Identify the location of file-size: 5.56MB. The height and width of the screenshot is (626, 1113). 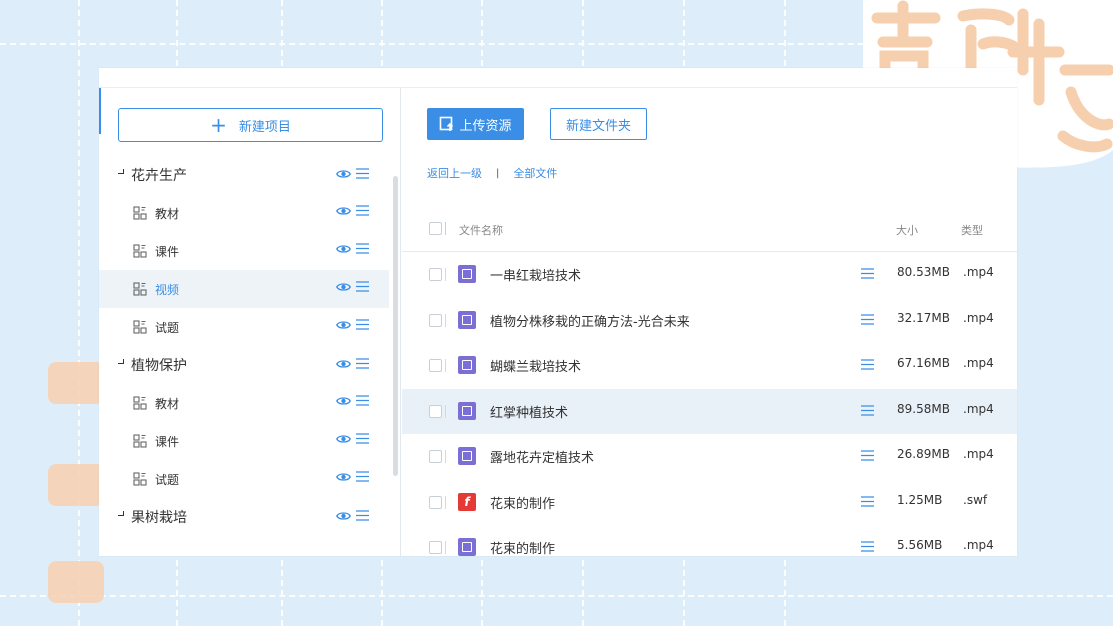
(920, 545).